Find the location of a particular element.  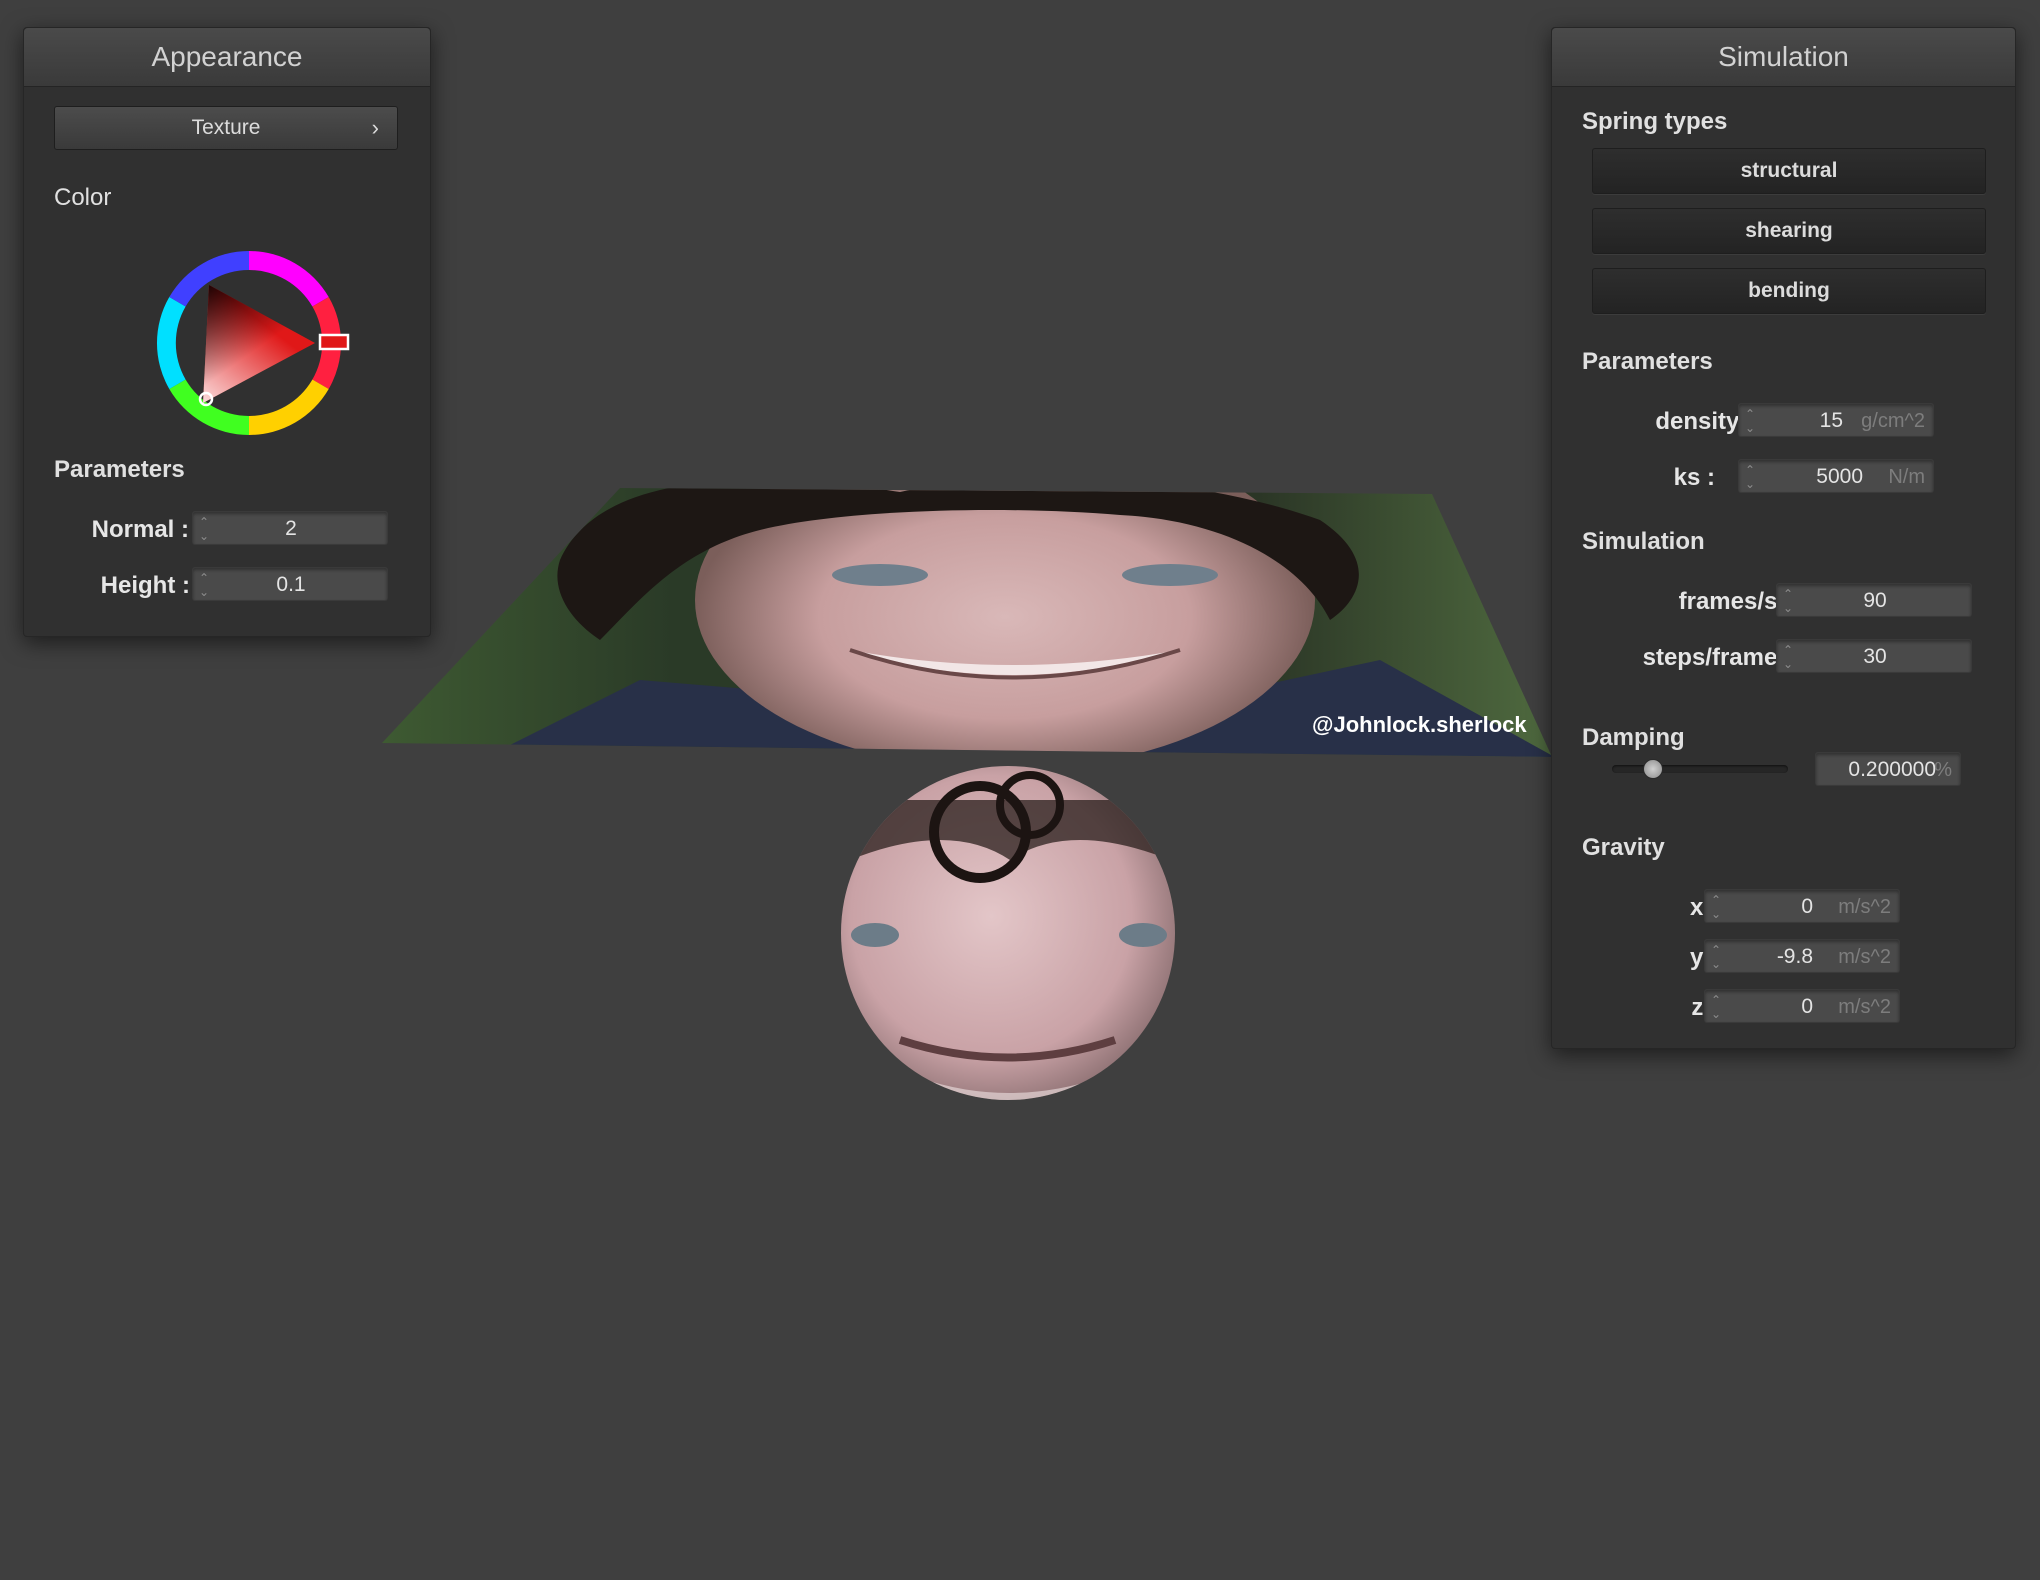

structural-button-label: structural is located at coordinates (1789, 170).